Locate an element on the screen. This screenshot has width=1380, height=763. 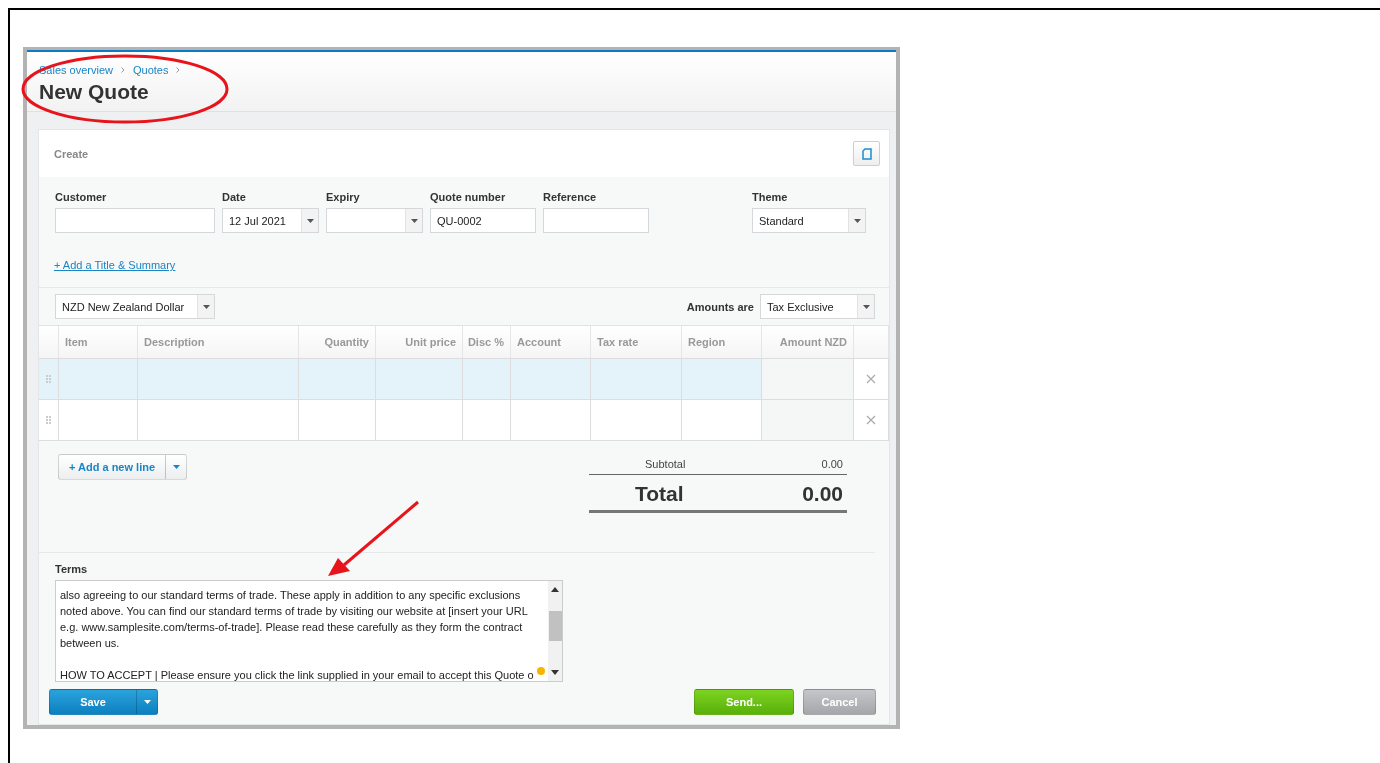
column-header: Account is located at coordinates (551, 342).